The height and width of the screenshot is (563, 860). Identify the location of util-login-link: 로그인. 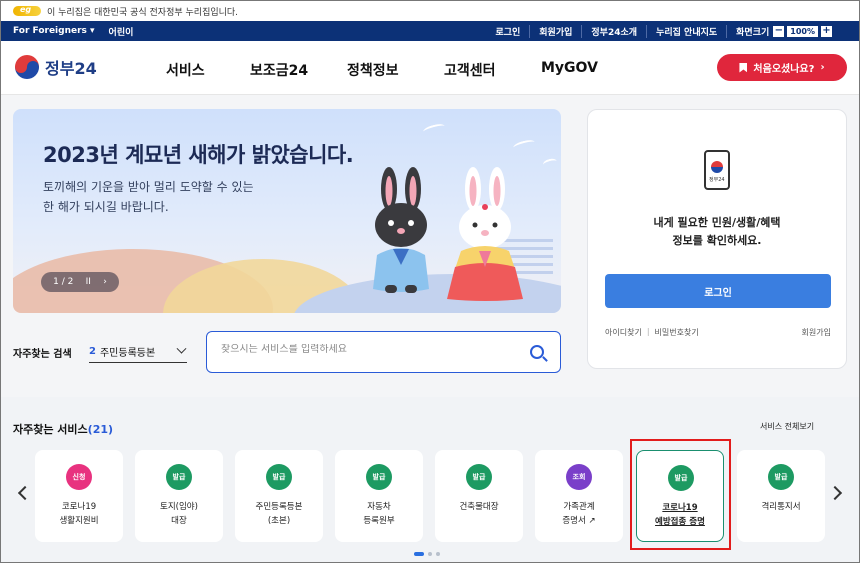
(507, 31).